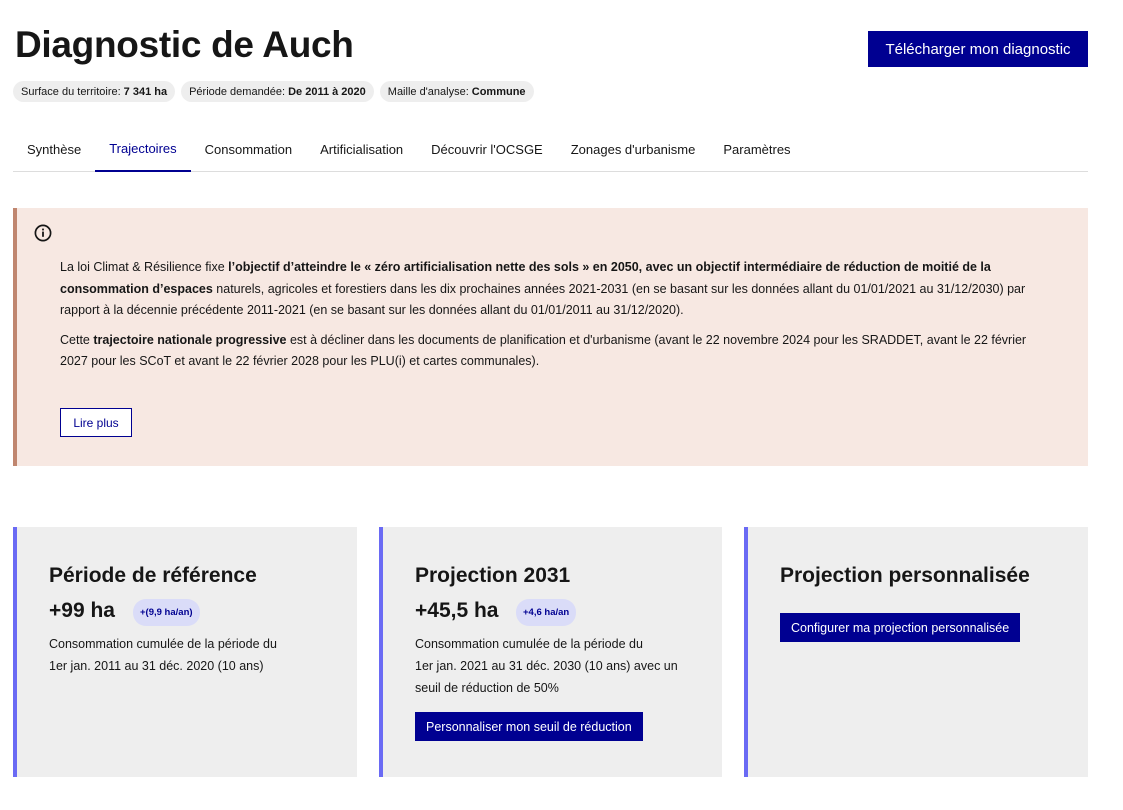 The image size is (1123, 810). What do you see at coordinates (633, 149) in the screenshot?
I see `tab-zonages: Zonages d'urbanisme` at bounding box center [633, 149].